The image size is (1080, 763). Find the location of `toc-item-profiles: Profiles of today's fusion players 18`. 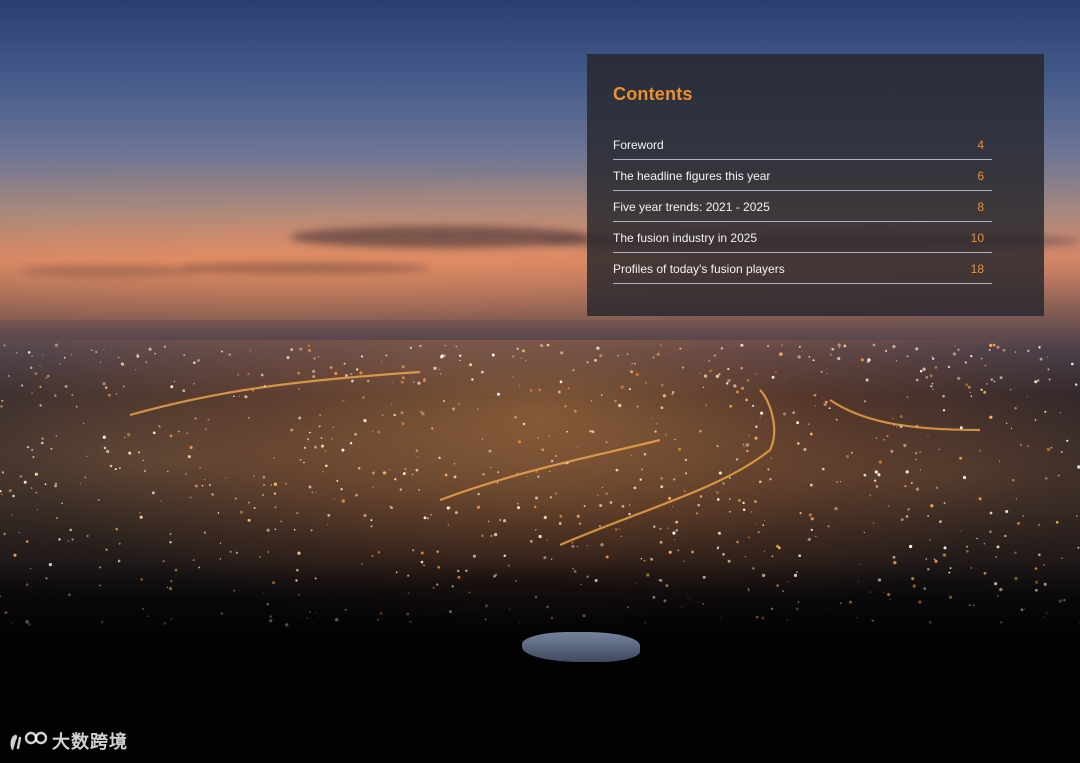

toc-item-profiles: Profiles of today's fusion players 18 is located at coordinates (802, 268).